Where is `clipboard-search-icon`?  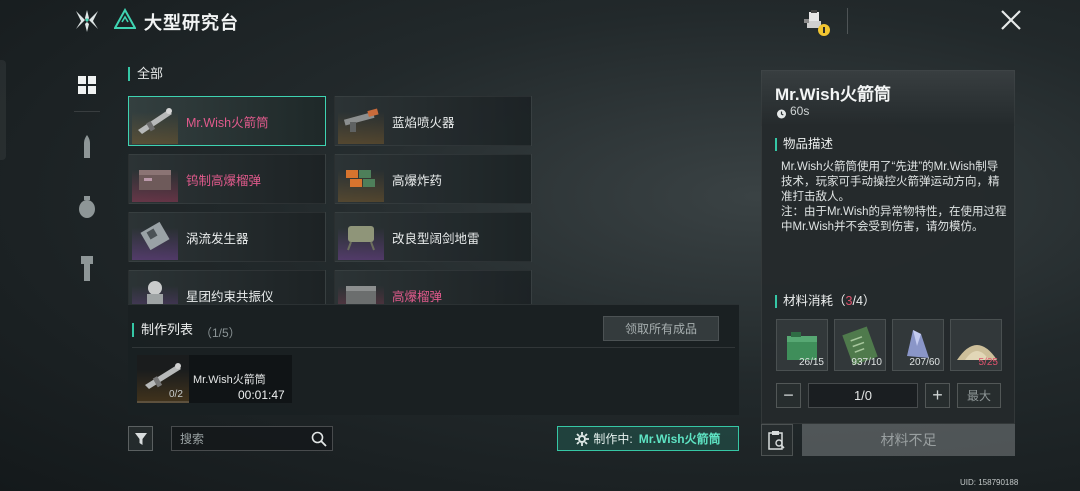
clipboard-search-icon is located at coordinates (776, 440).